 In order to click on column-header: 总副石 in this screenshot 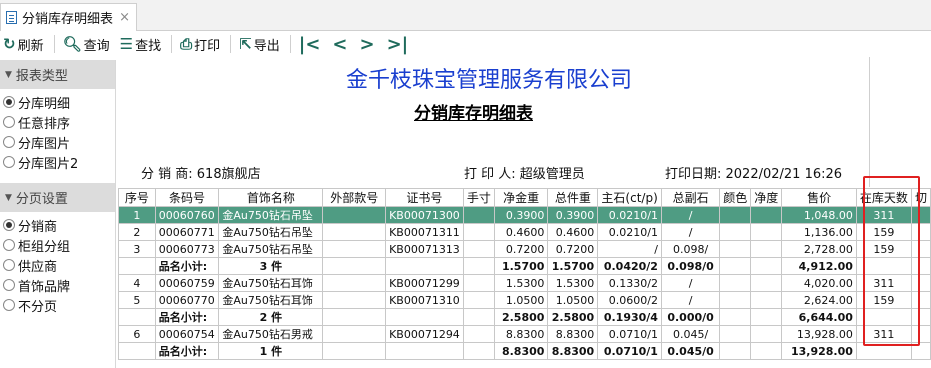, I will do `click(690, 197)`.